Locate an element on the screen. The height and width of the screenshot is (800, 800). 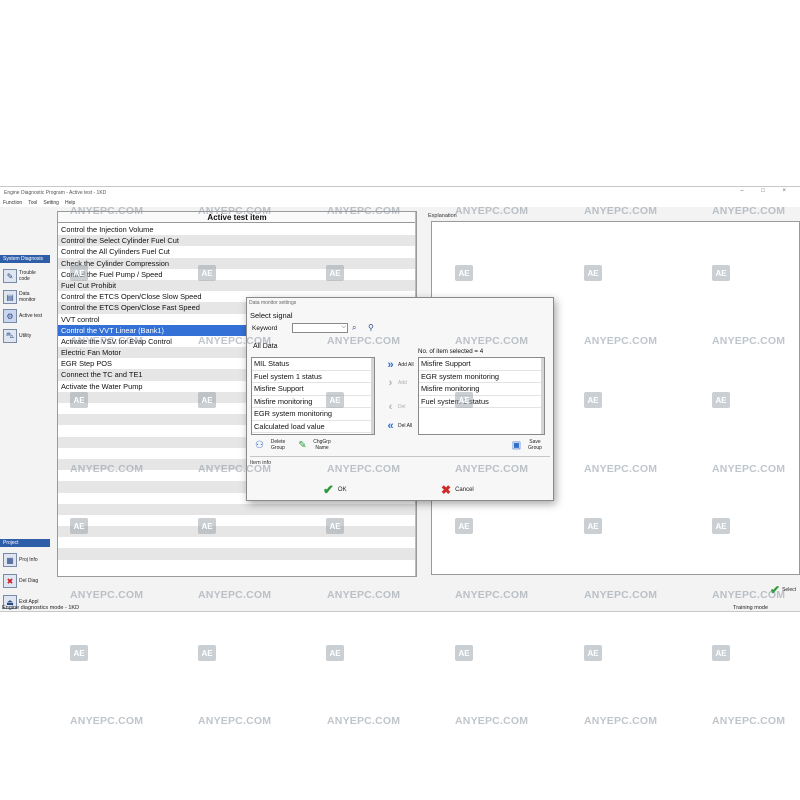
available-signal-item: EGR system monitoring is located at coordinates (313, 414).